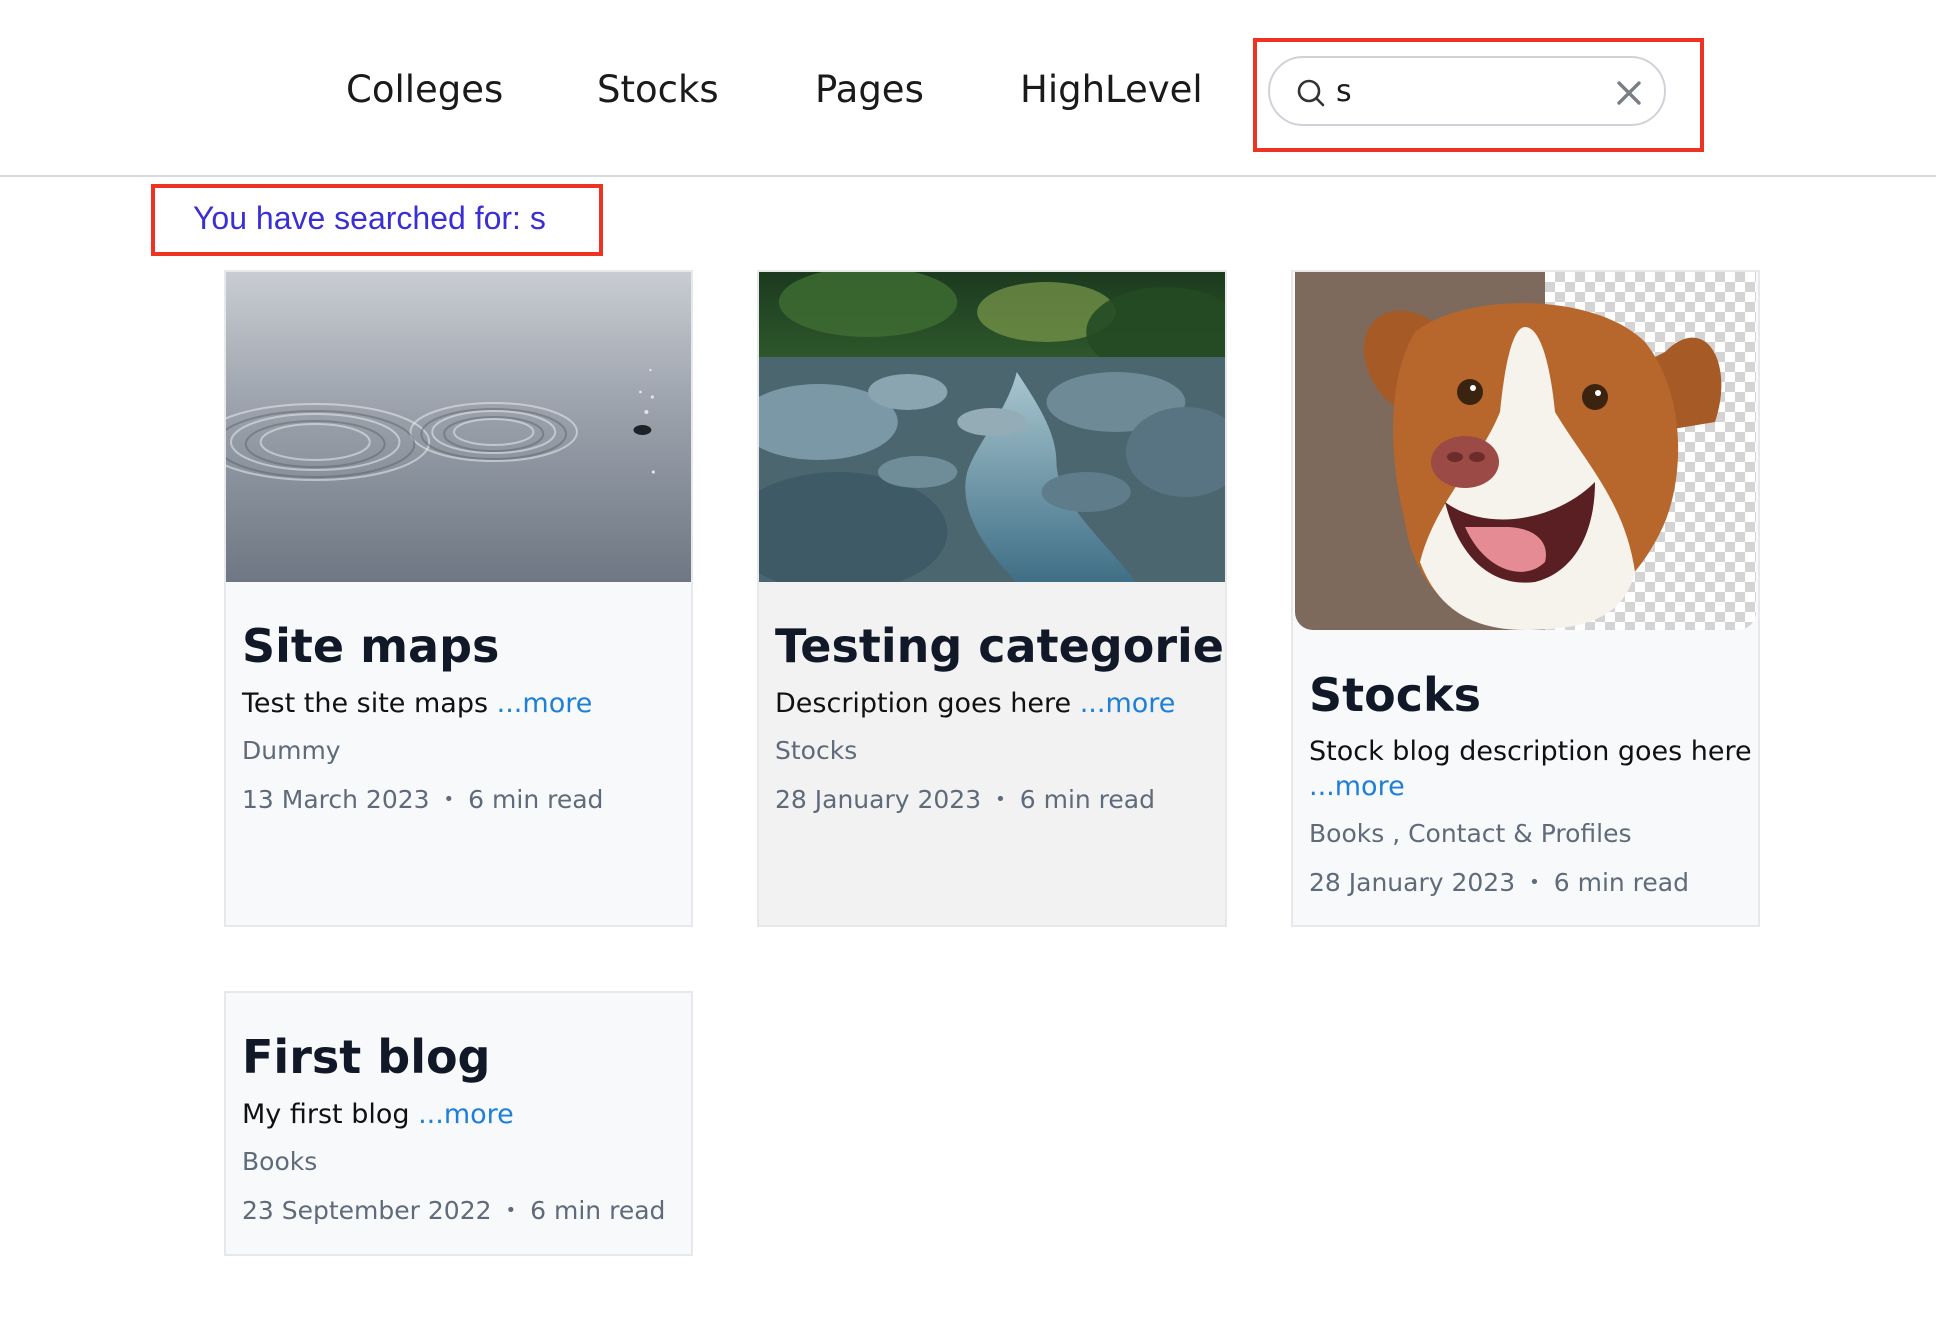 Image resolution: width=1936 pixels, height=1328 pixels. Describe the element at coordinates (1525, 451) in the screenshot. I see `card-image-dog` at that location.